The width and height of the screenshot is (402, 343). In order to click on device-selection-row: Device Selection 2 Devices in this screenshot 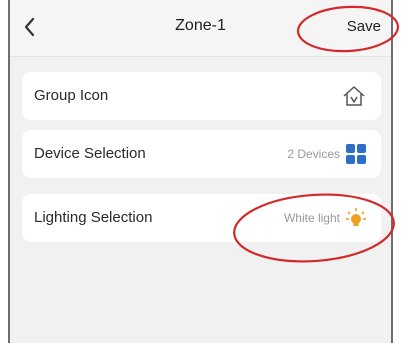, I will do `click(201, 154)`.